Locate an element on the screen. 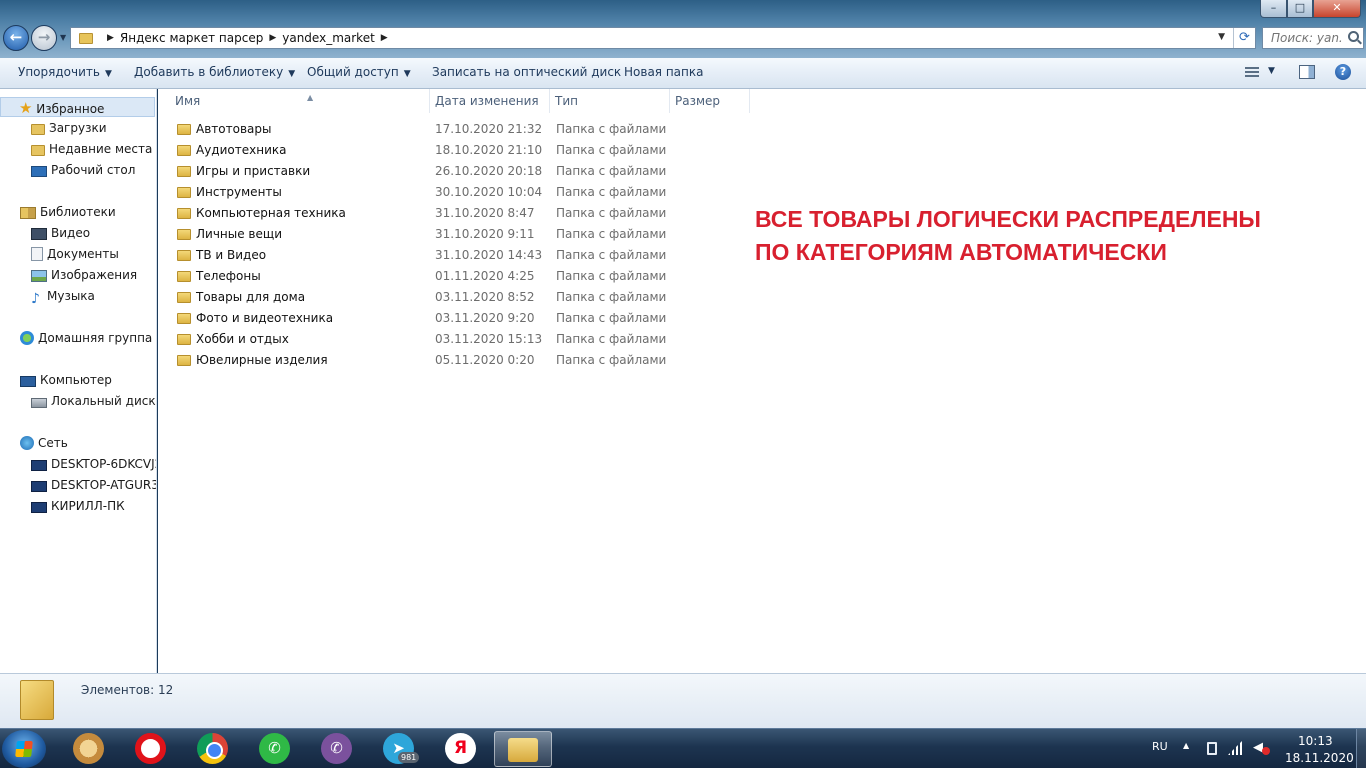 Image resolution: width=1366 pixels, height=768 pixels. nav-local-disk: Локальный диск (C is located at coordinates (93, 401).